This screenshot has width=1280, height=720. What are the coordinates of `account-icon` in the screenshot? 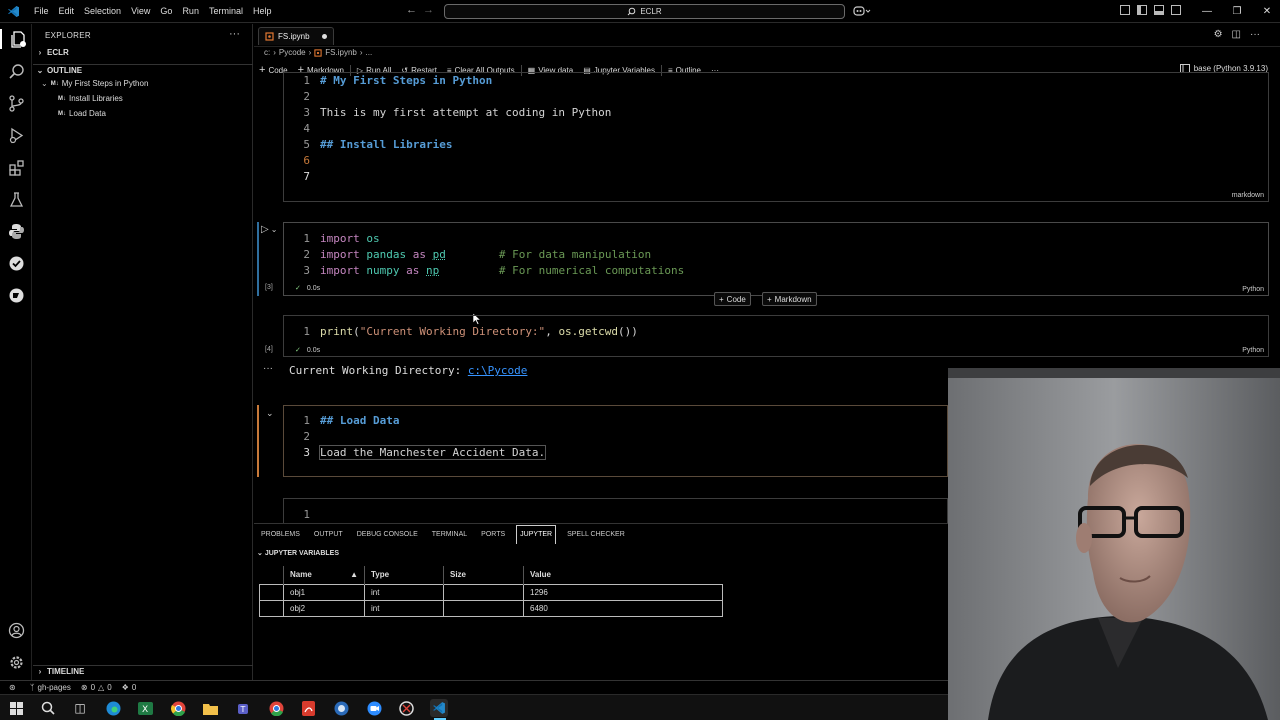 It's located at (16, 630).